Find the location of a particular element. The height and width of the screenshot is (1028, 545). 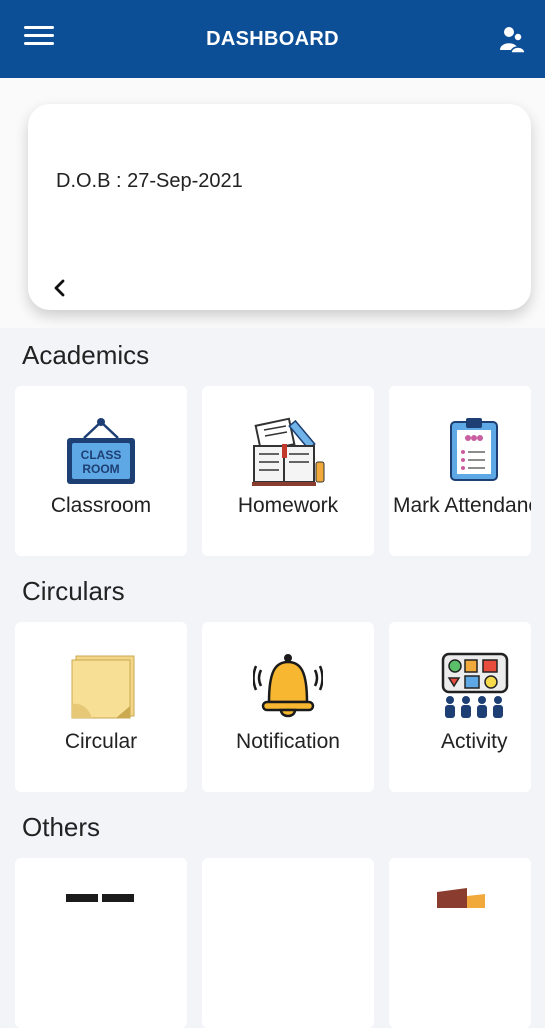

clipboard-attendance-icon is located at coordinates (474, 449).